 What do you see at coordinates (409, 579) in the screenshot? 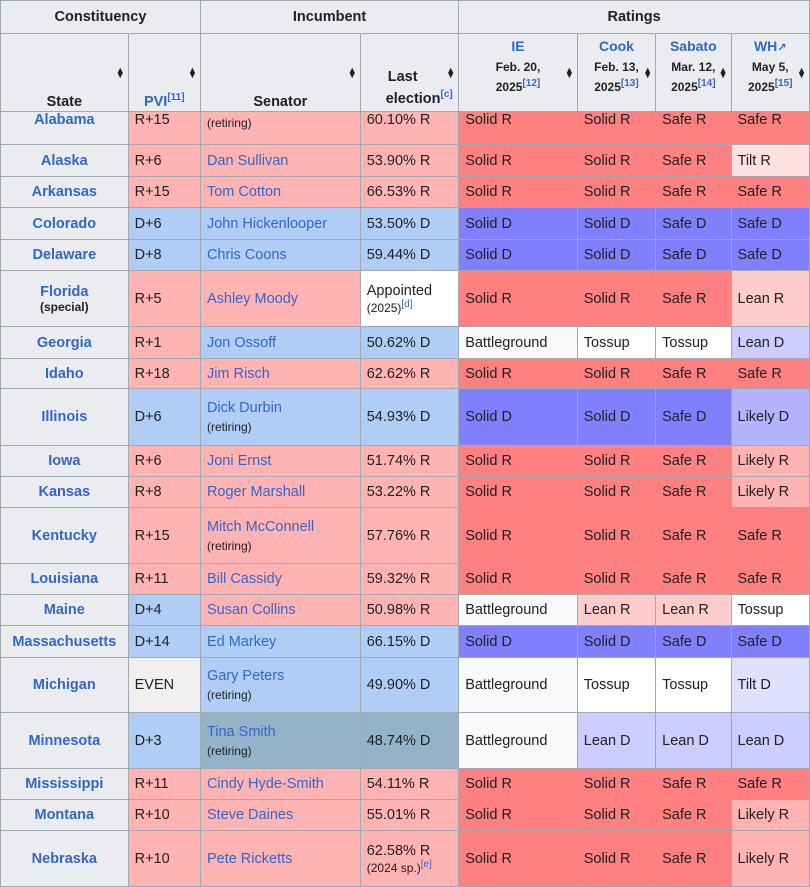
I see `last-election-cell: 59.32% R` at bounding box center [409, 579].